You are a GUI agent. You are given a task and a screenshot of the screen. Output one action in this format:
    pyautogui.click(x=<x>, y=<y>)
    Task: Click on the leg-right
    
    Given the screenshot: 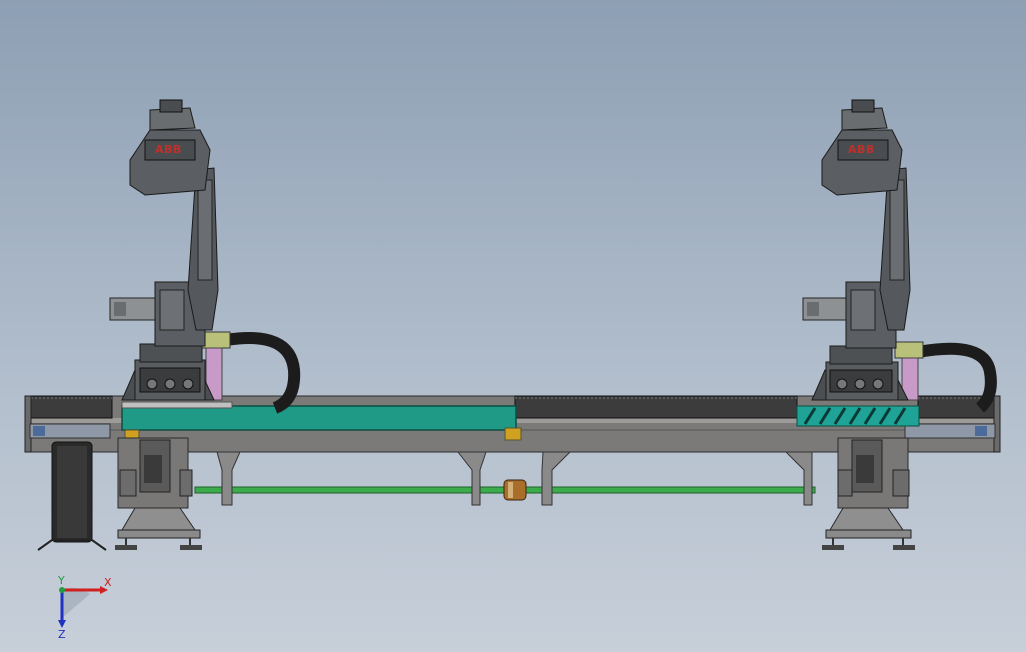 What is the action you would take?
    pyautogui.click(x=868, y=493)
    